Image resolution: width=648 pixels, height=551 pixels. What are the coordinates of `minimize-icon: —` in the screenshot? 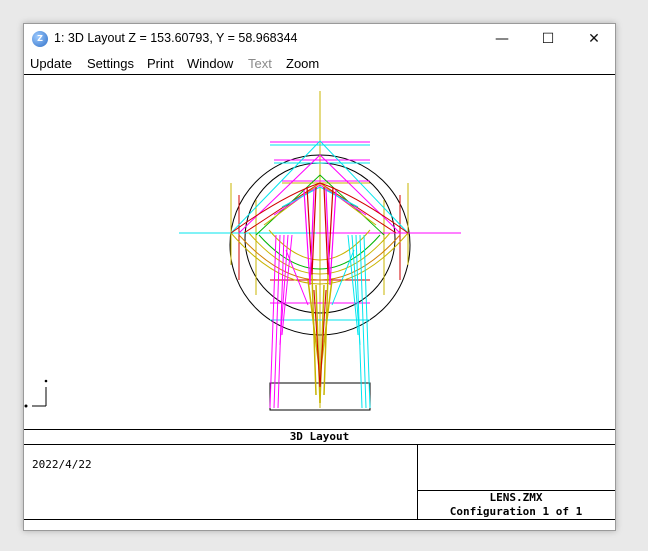 It's located at (502, 39).